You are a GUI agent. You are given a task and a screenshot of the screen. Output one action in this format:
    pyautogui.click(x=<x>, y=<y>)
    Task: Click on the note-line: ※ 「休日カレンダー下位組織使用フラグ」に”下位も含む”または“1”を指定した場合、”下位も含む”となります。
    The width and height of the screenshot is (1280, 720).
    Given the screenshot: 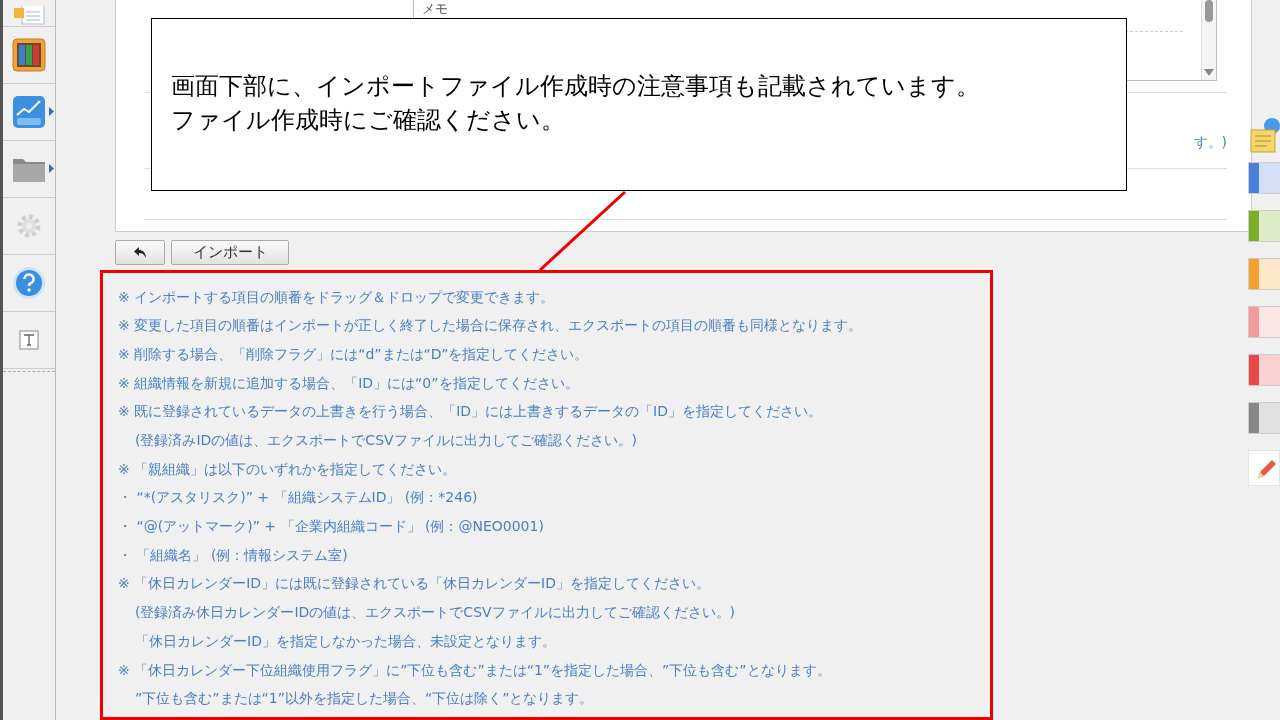 What is the action you would take?
    pyautogui.click(x=475, y=670)
    